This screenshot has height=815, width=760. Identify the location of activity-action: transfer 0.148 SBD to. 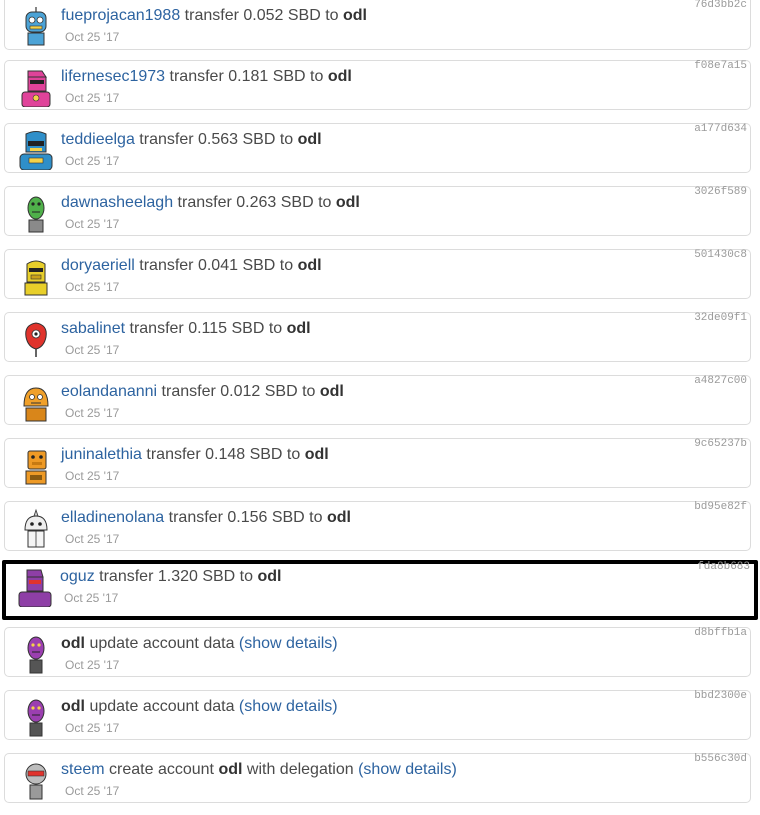
(223, 454).